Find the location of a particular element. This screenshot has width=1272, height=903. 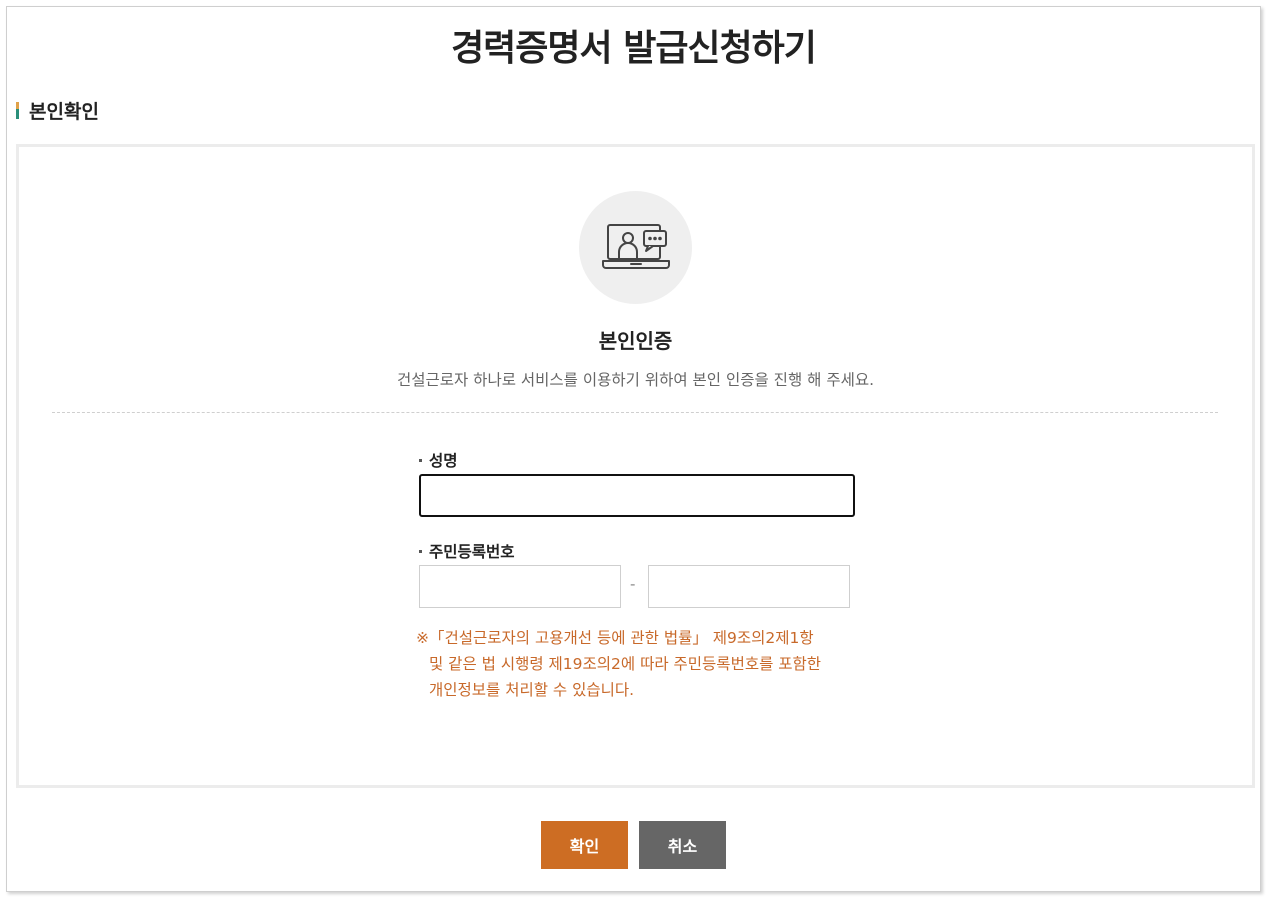

confirm-button: 확인 is located at coordinates (584, 845).